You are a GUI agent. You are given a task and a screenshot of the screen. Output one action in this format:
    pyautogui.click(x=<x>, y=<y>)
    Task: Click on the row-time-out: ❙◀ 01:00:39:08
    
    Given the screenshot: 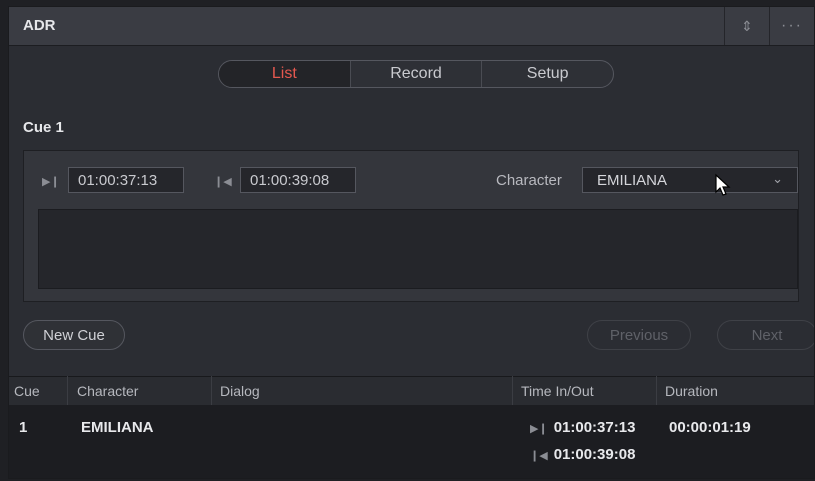 What is the action you would take?
    pyautogui.click(x=582, y=454)
    